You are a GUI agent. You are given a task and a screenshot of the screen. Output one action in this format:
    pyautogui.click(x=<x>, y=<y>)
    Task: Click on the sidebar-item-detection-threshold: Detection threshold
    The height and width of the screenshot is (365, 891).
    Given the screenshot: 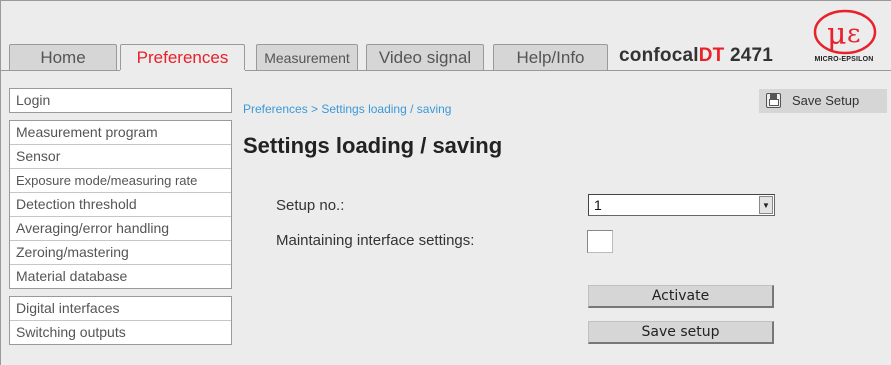 What is the action you would take?
    pyautogui.click(x=120, y=205)
    